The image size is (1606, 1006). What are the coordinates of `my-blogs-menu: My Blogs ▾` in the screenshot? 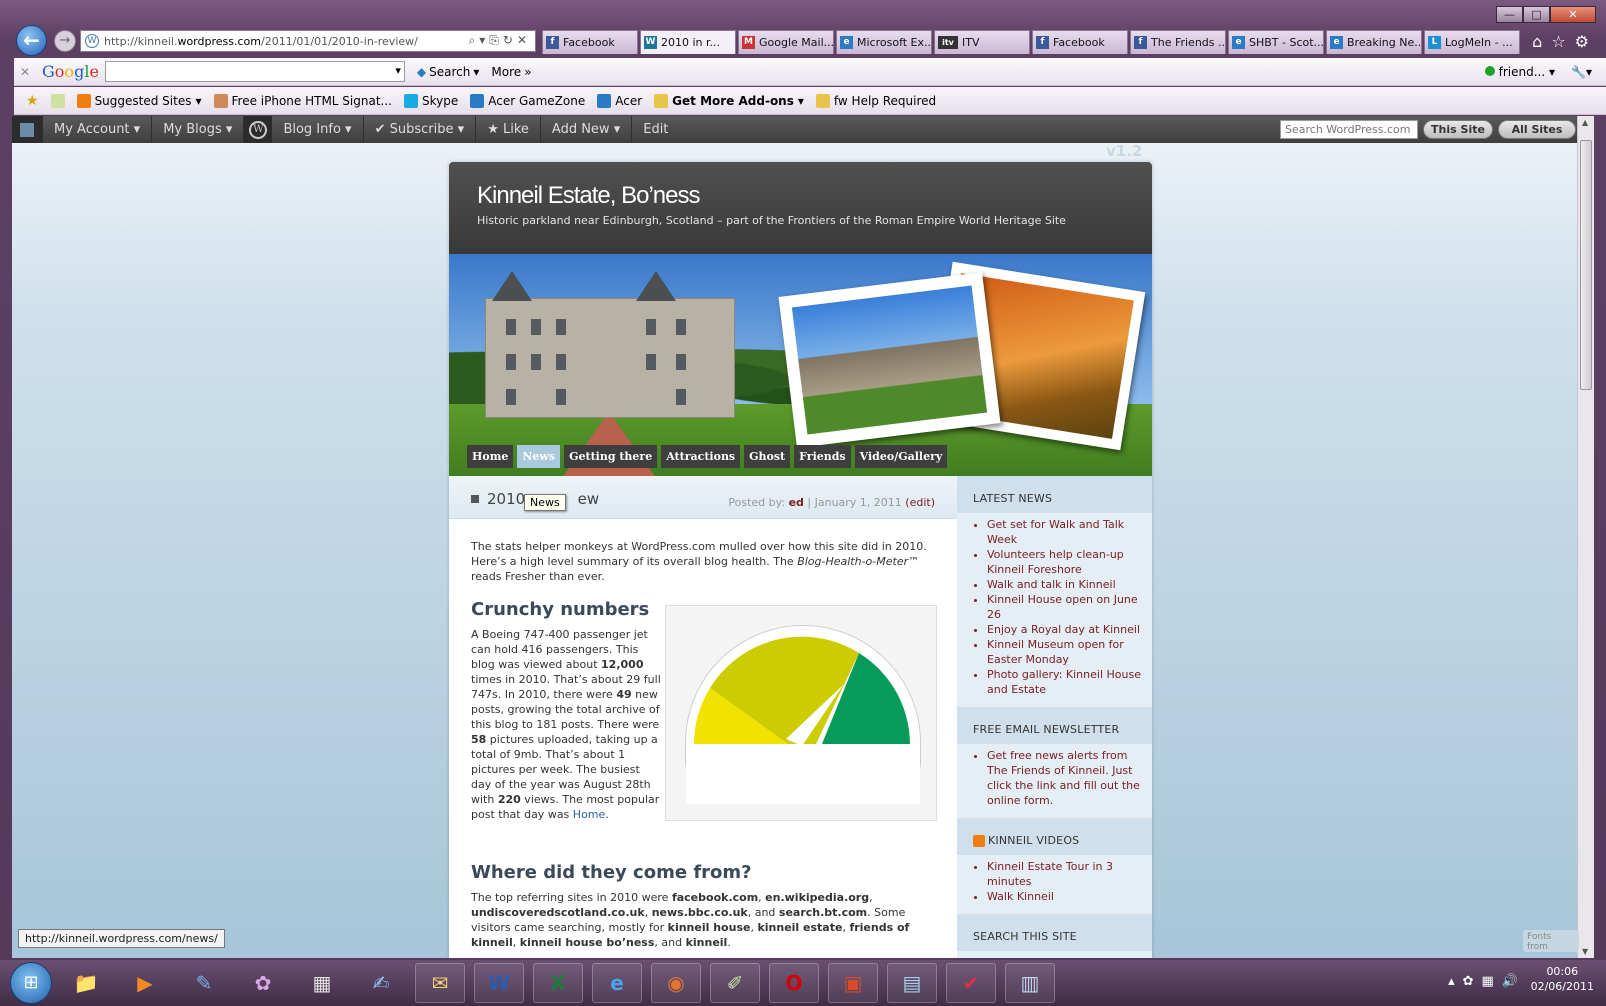 It's located at (198, 129).